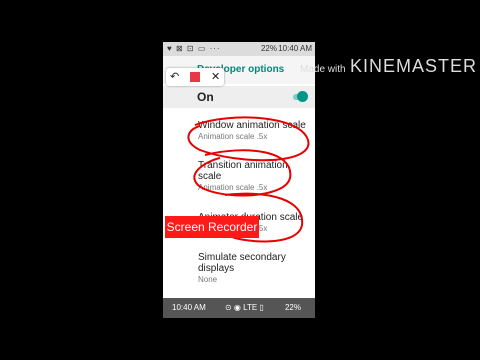  Describe the element at coordinates (414, 66) in the screenshot. I see `watermark-brand: KINEMASTER` at that location.